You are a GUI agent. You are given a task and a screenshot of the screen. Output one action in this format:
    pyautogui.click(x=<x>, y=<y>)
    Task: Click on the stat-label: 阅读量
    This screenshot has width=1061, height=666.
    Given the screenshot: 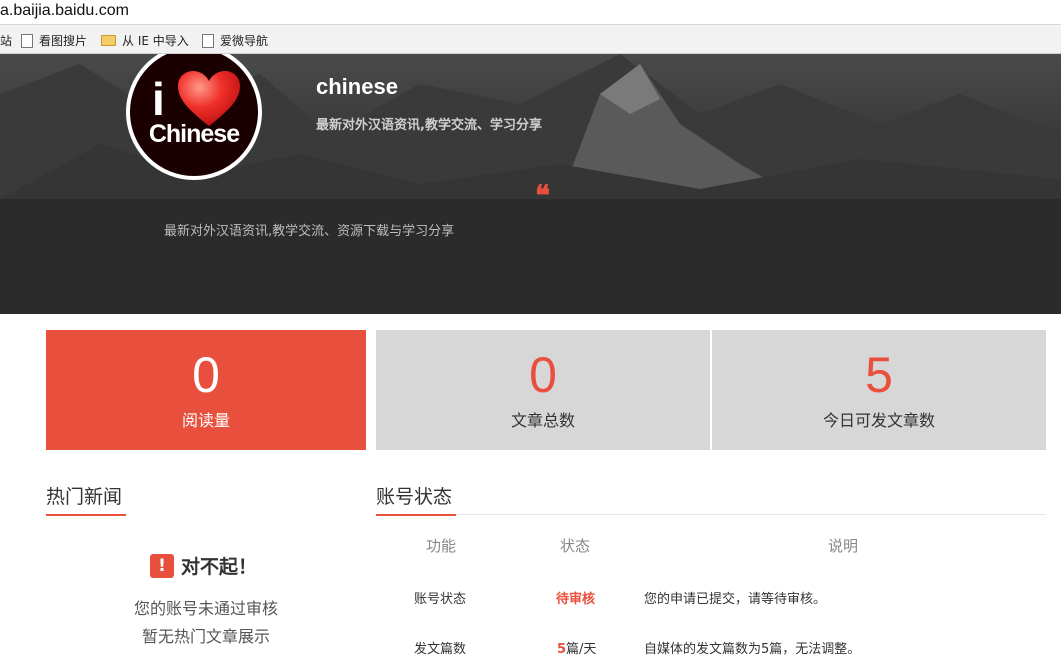 What is the action you would take?
    pyautogui.click(x=205, y=420)
    